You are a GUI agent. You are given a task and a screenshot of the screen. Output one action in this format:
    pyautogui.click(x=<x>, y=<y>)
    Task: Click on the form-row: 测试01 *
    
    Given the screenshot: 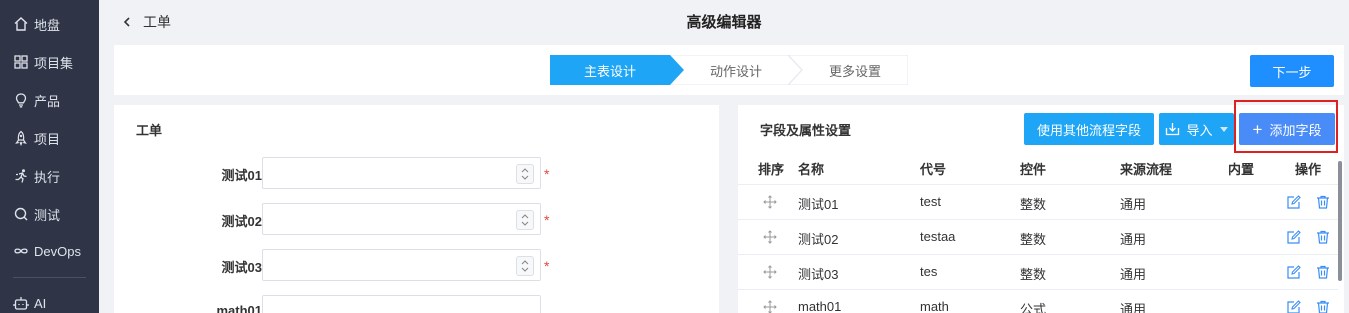 What is the action you would take?
    pyautogui.click(x=416, y=173)
    